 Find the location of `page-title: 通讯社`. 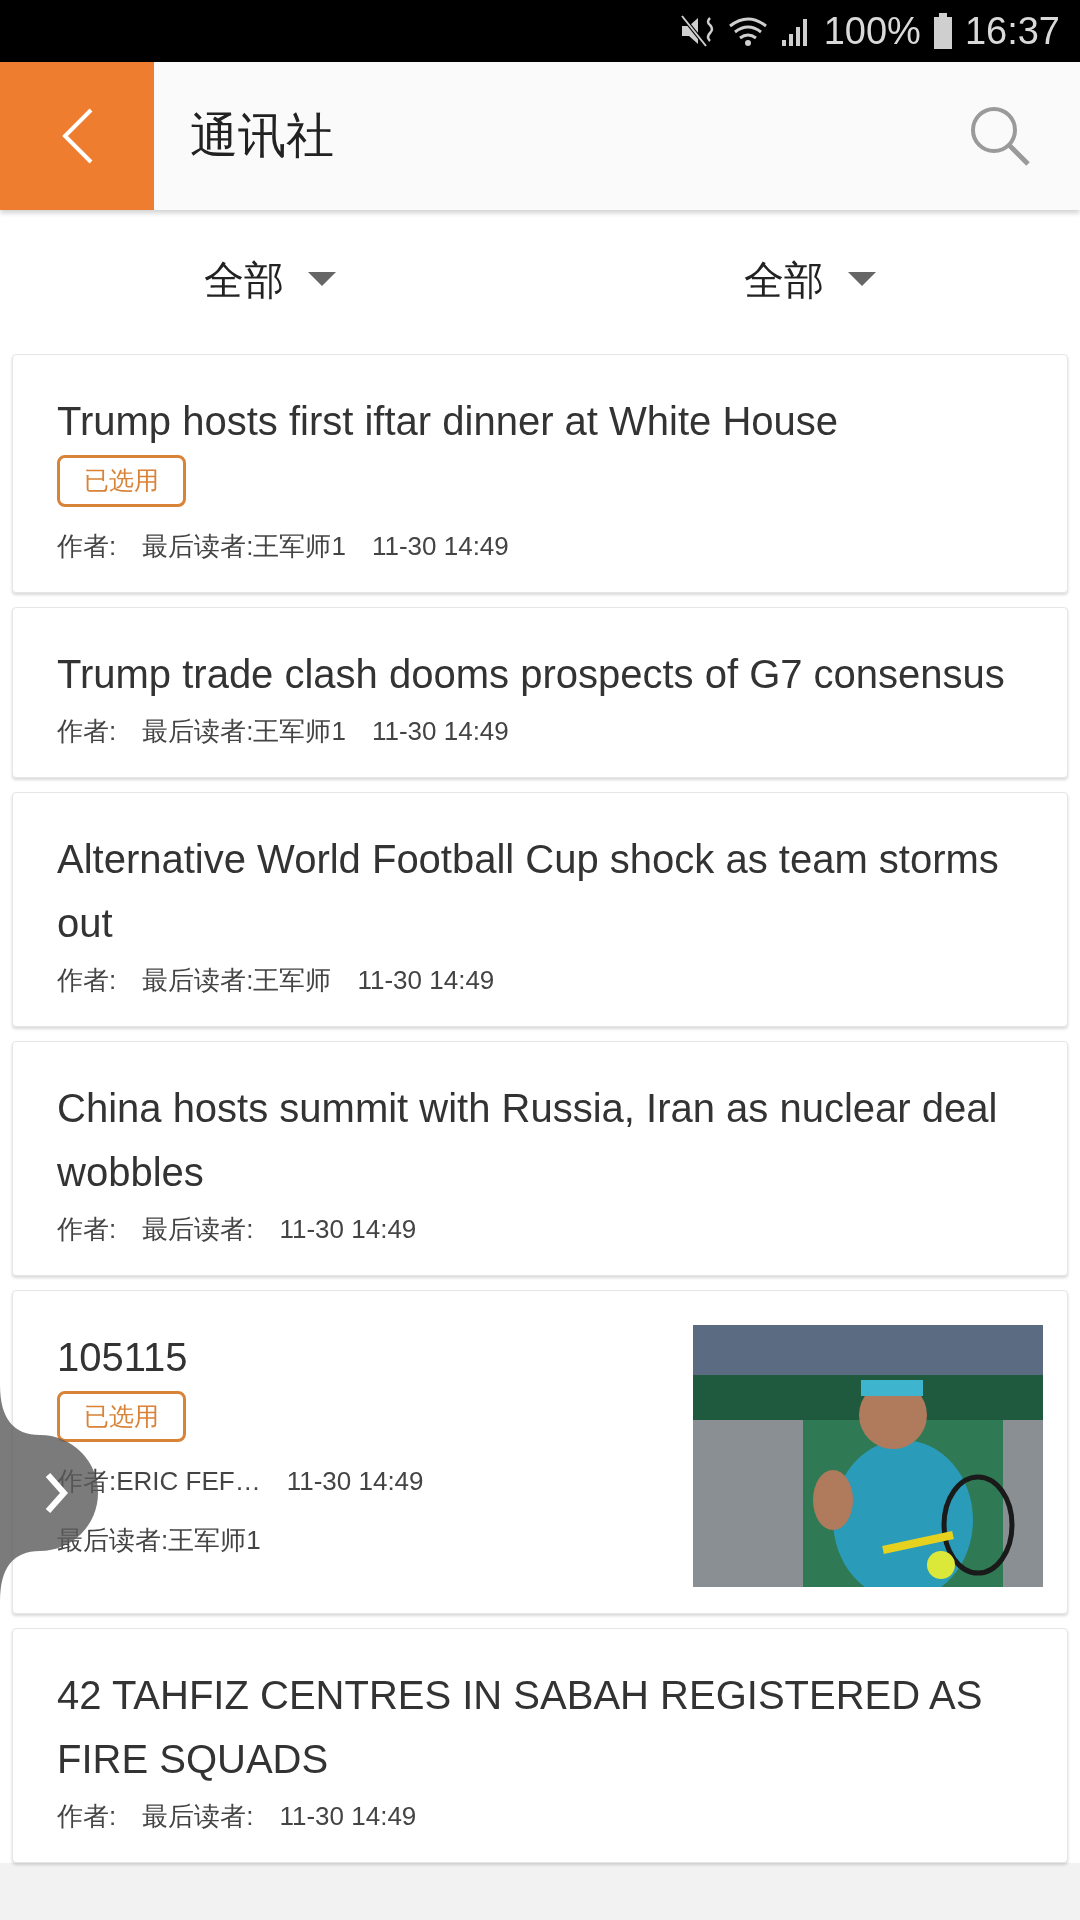

page-title: 通讯社 is located at coordinates (262, 136).